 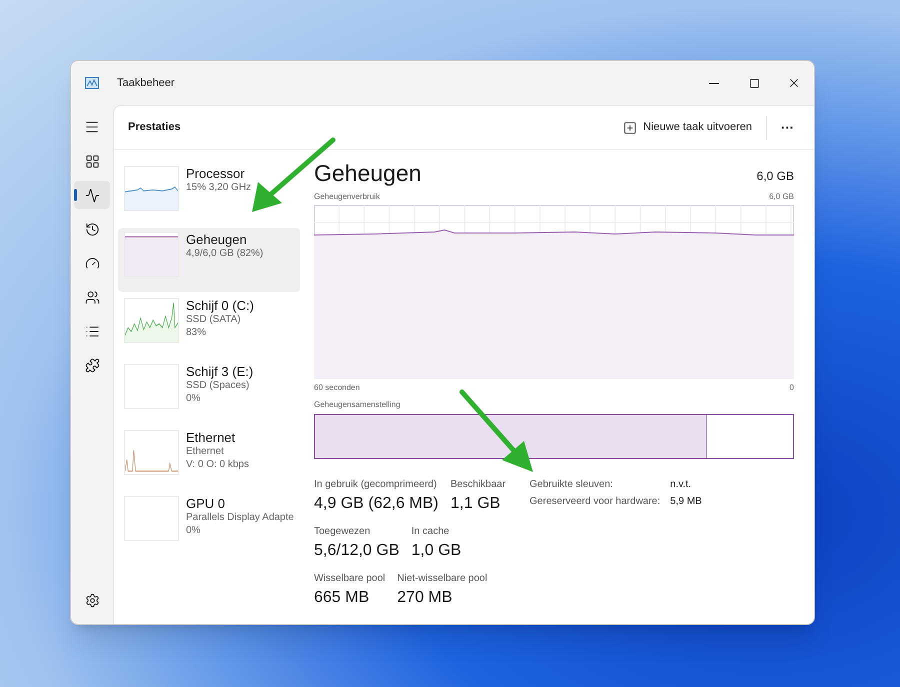 I want to click on maximize-icon, so click(x=754, y=83).